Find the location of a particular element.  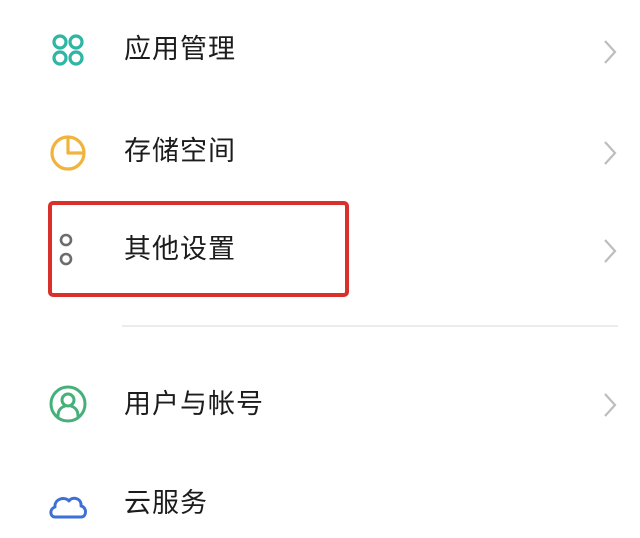

apps-grid-icon is located at coordinates (68, 50).